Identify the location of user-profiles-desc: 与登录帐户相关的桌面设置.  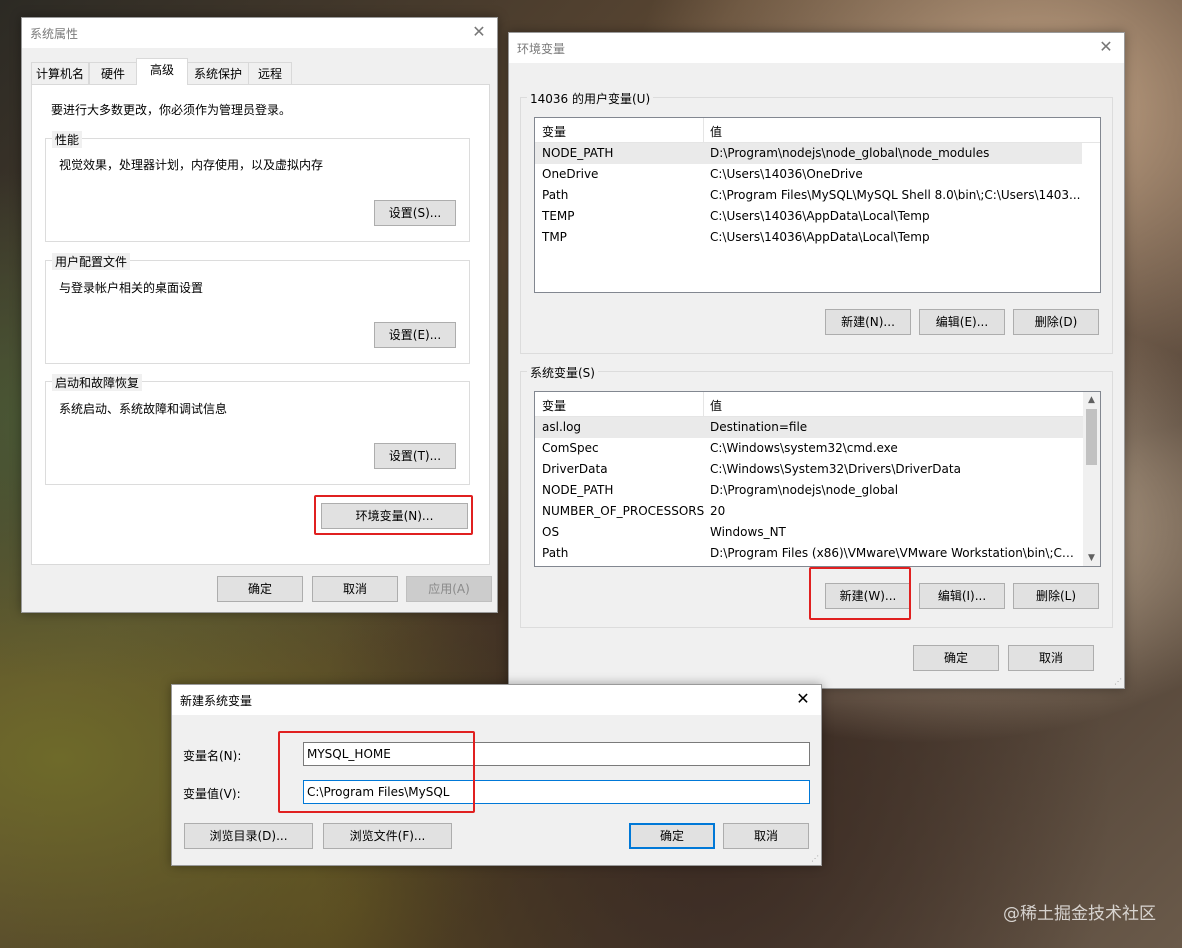
(131, 288).